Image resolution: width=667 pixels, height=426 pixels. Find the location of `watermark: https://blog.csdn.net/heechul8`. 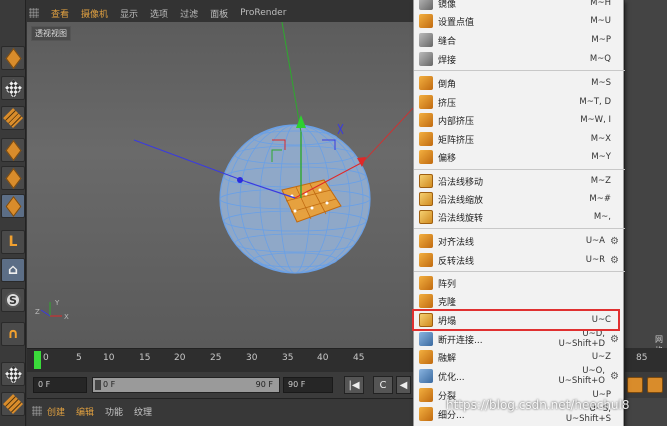

watermark: https://blog.csdn.net/heechul8 is located at coordinates (538, 405).